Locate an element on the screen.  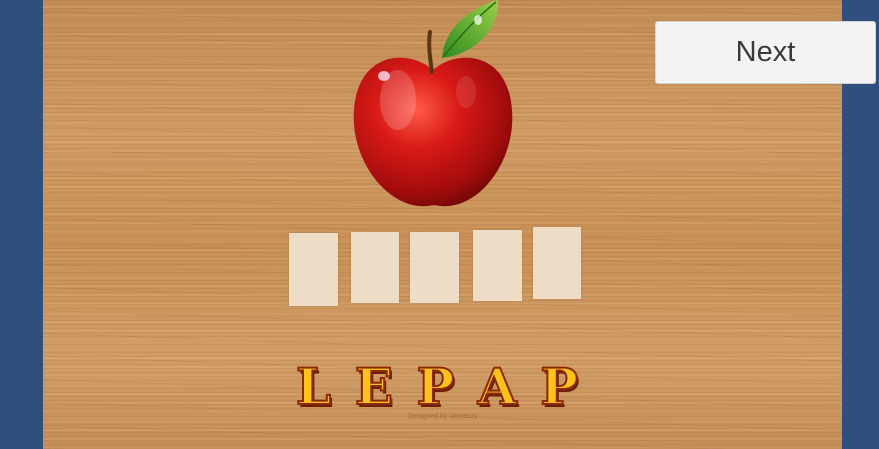
next-button: Next is located at coordinates (765, 52).